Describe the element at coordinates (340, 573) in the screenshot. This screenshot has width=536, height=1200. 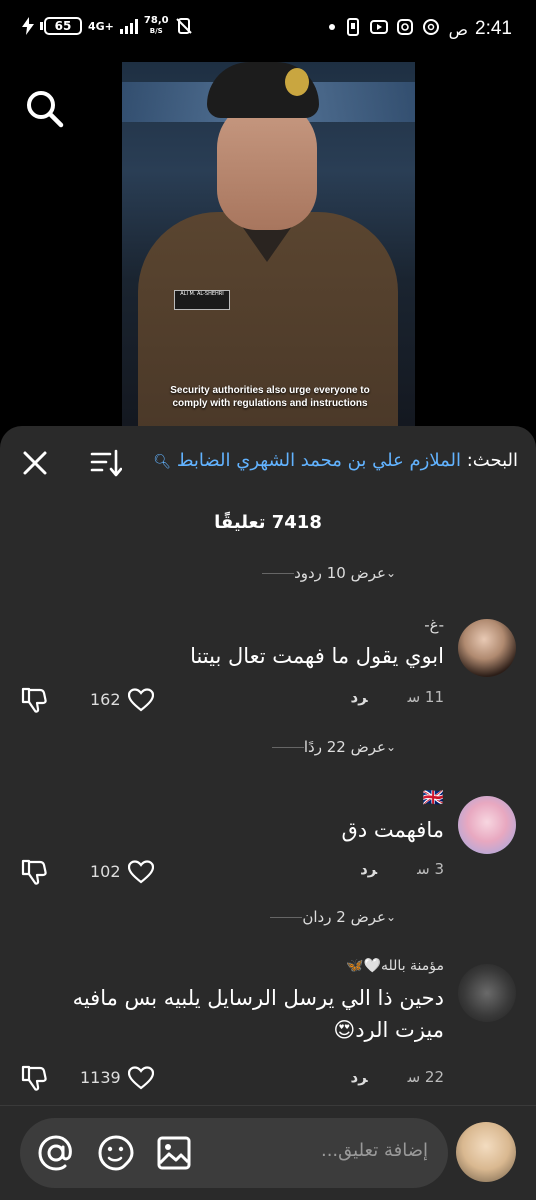
I see `view-replies-label: عرض 10 ردود` at that location.